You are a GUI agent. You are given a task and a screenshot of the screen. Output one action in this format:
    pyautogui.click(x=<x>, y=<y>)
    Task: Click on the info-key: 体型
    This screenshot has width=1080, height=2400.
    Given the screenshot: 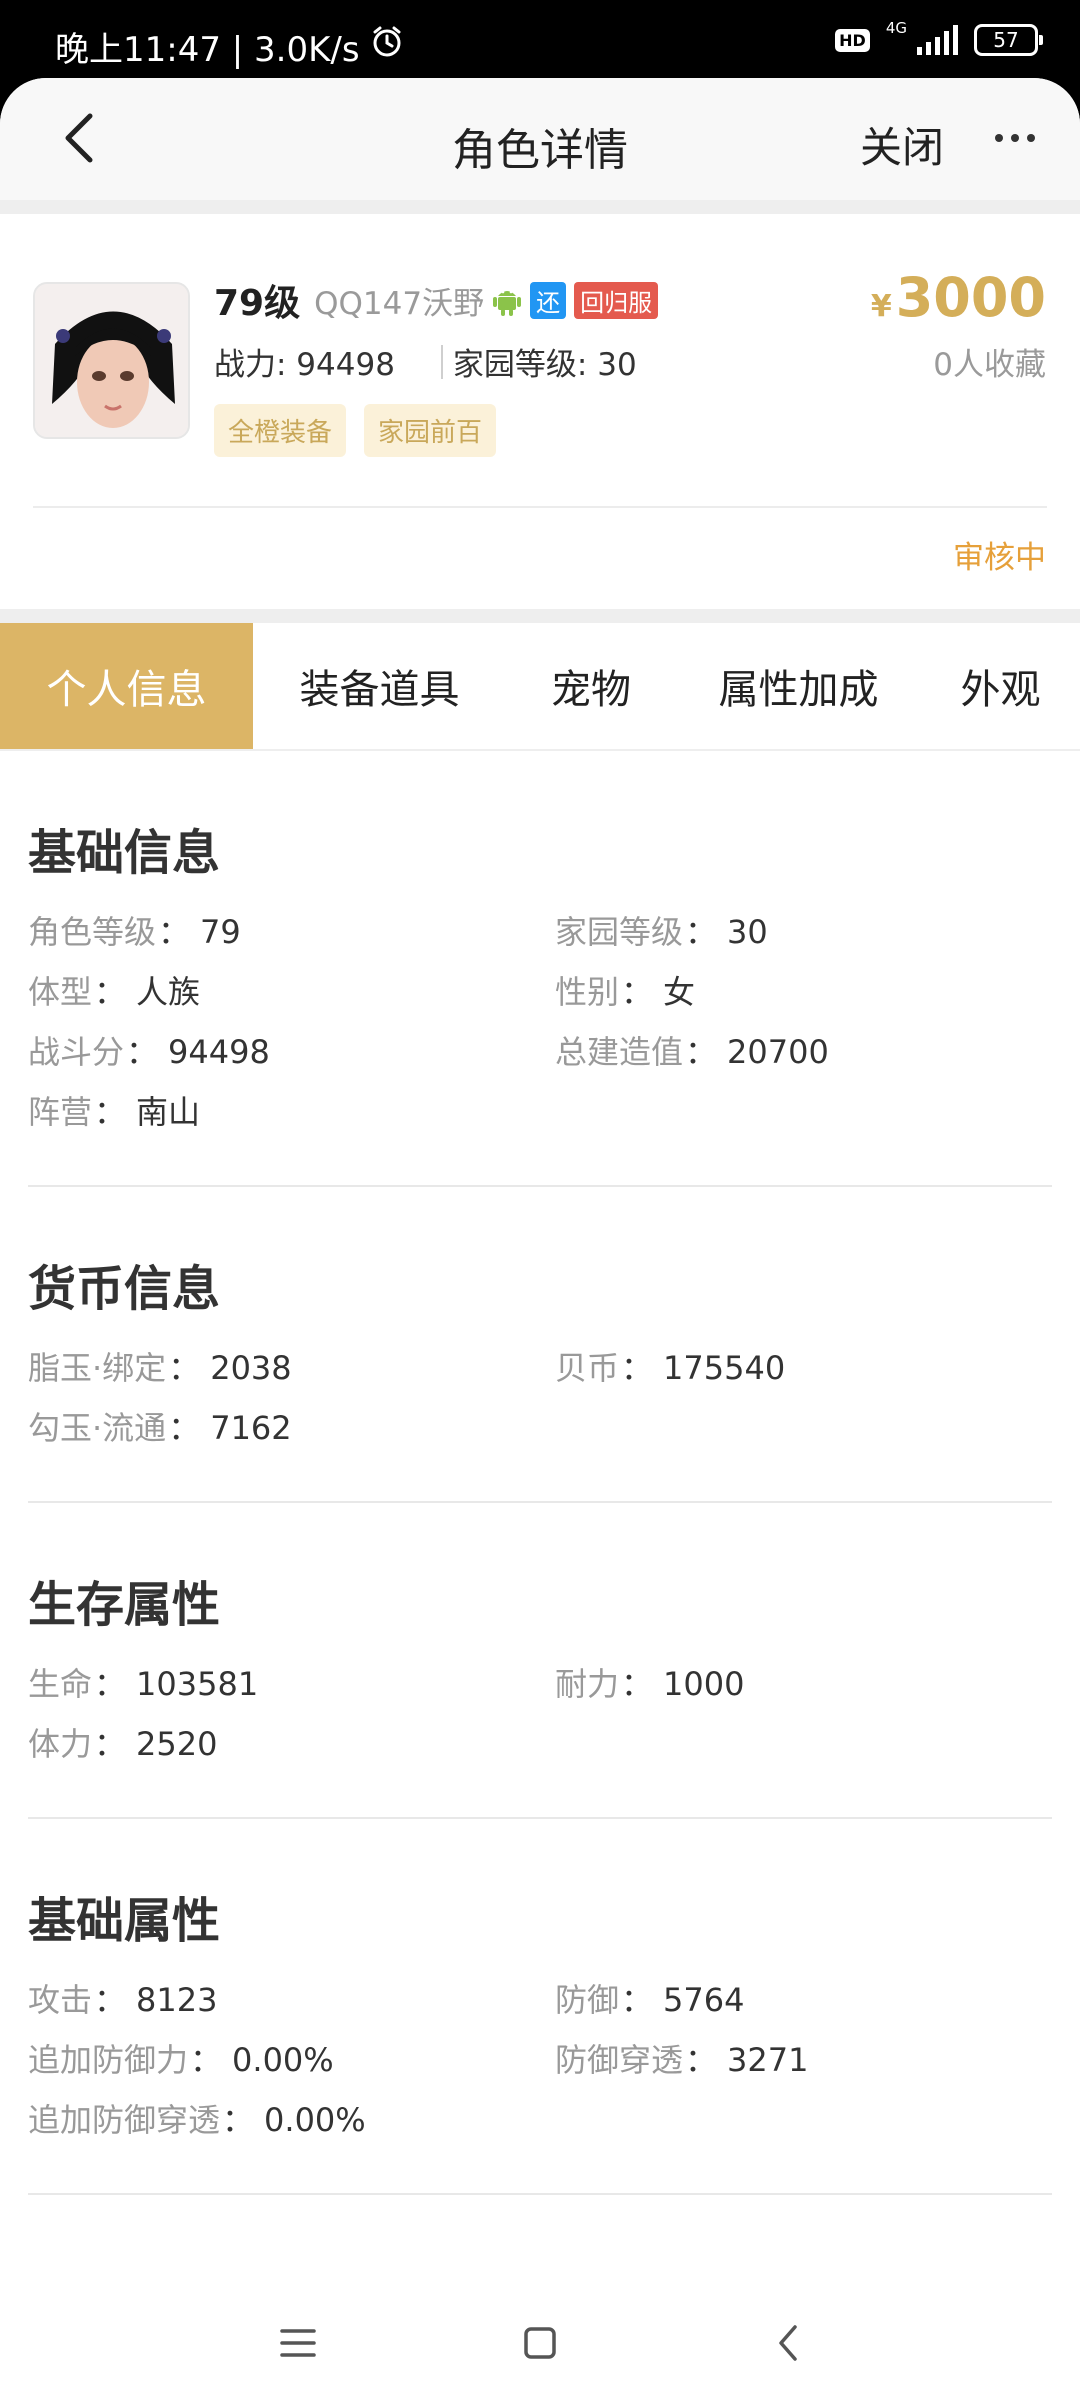 What is the action you would take?
    pyautogui.click(x=60, y=992)
    